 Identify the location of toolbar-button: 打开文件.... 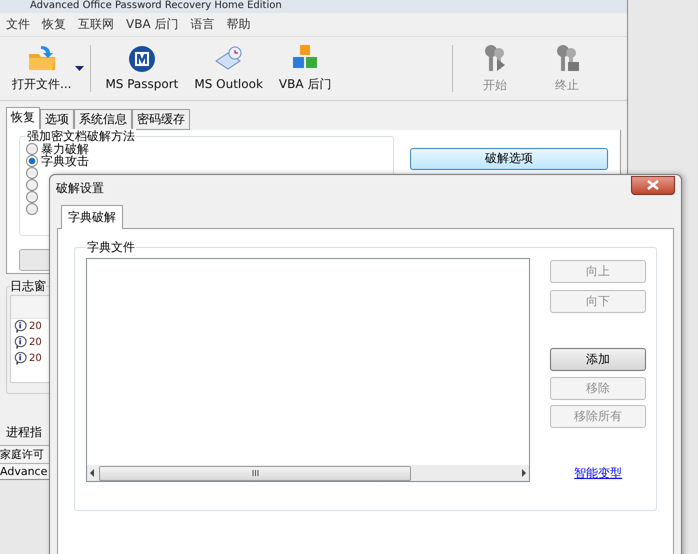
(42, 68).